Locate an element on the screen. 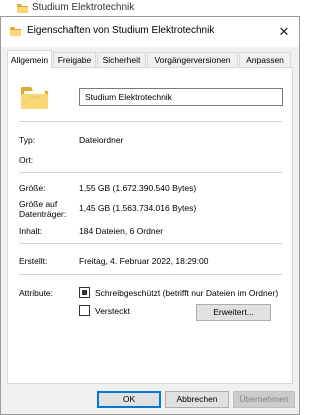 Image resolution: width=320 pixels, height=415 pixels. contents-value: 184 Dateien, 6 Ordner is located at coordinates (121, 231).